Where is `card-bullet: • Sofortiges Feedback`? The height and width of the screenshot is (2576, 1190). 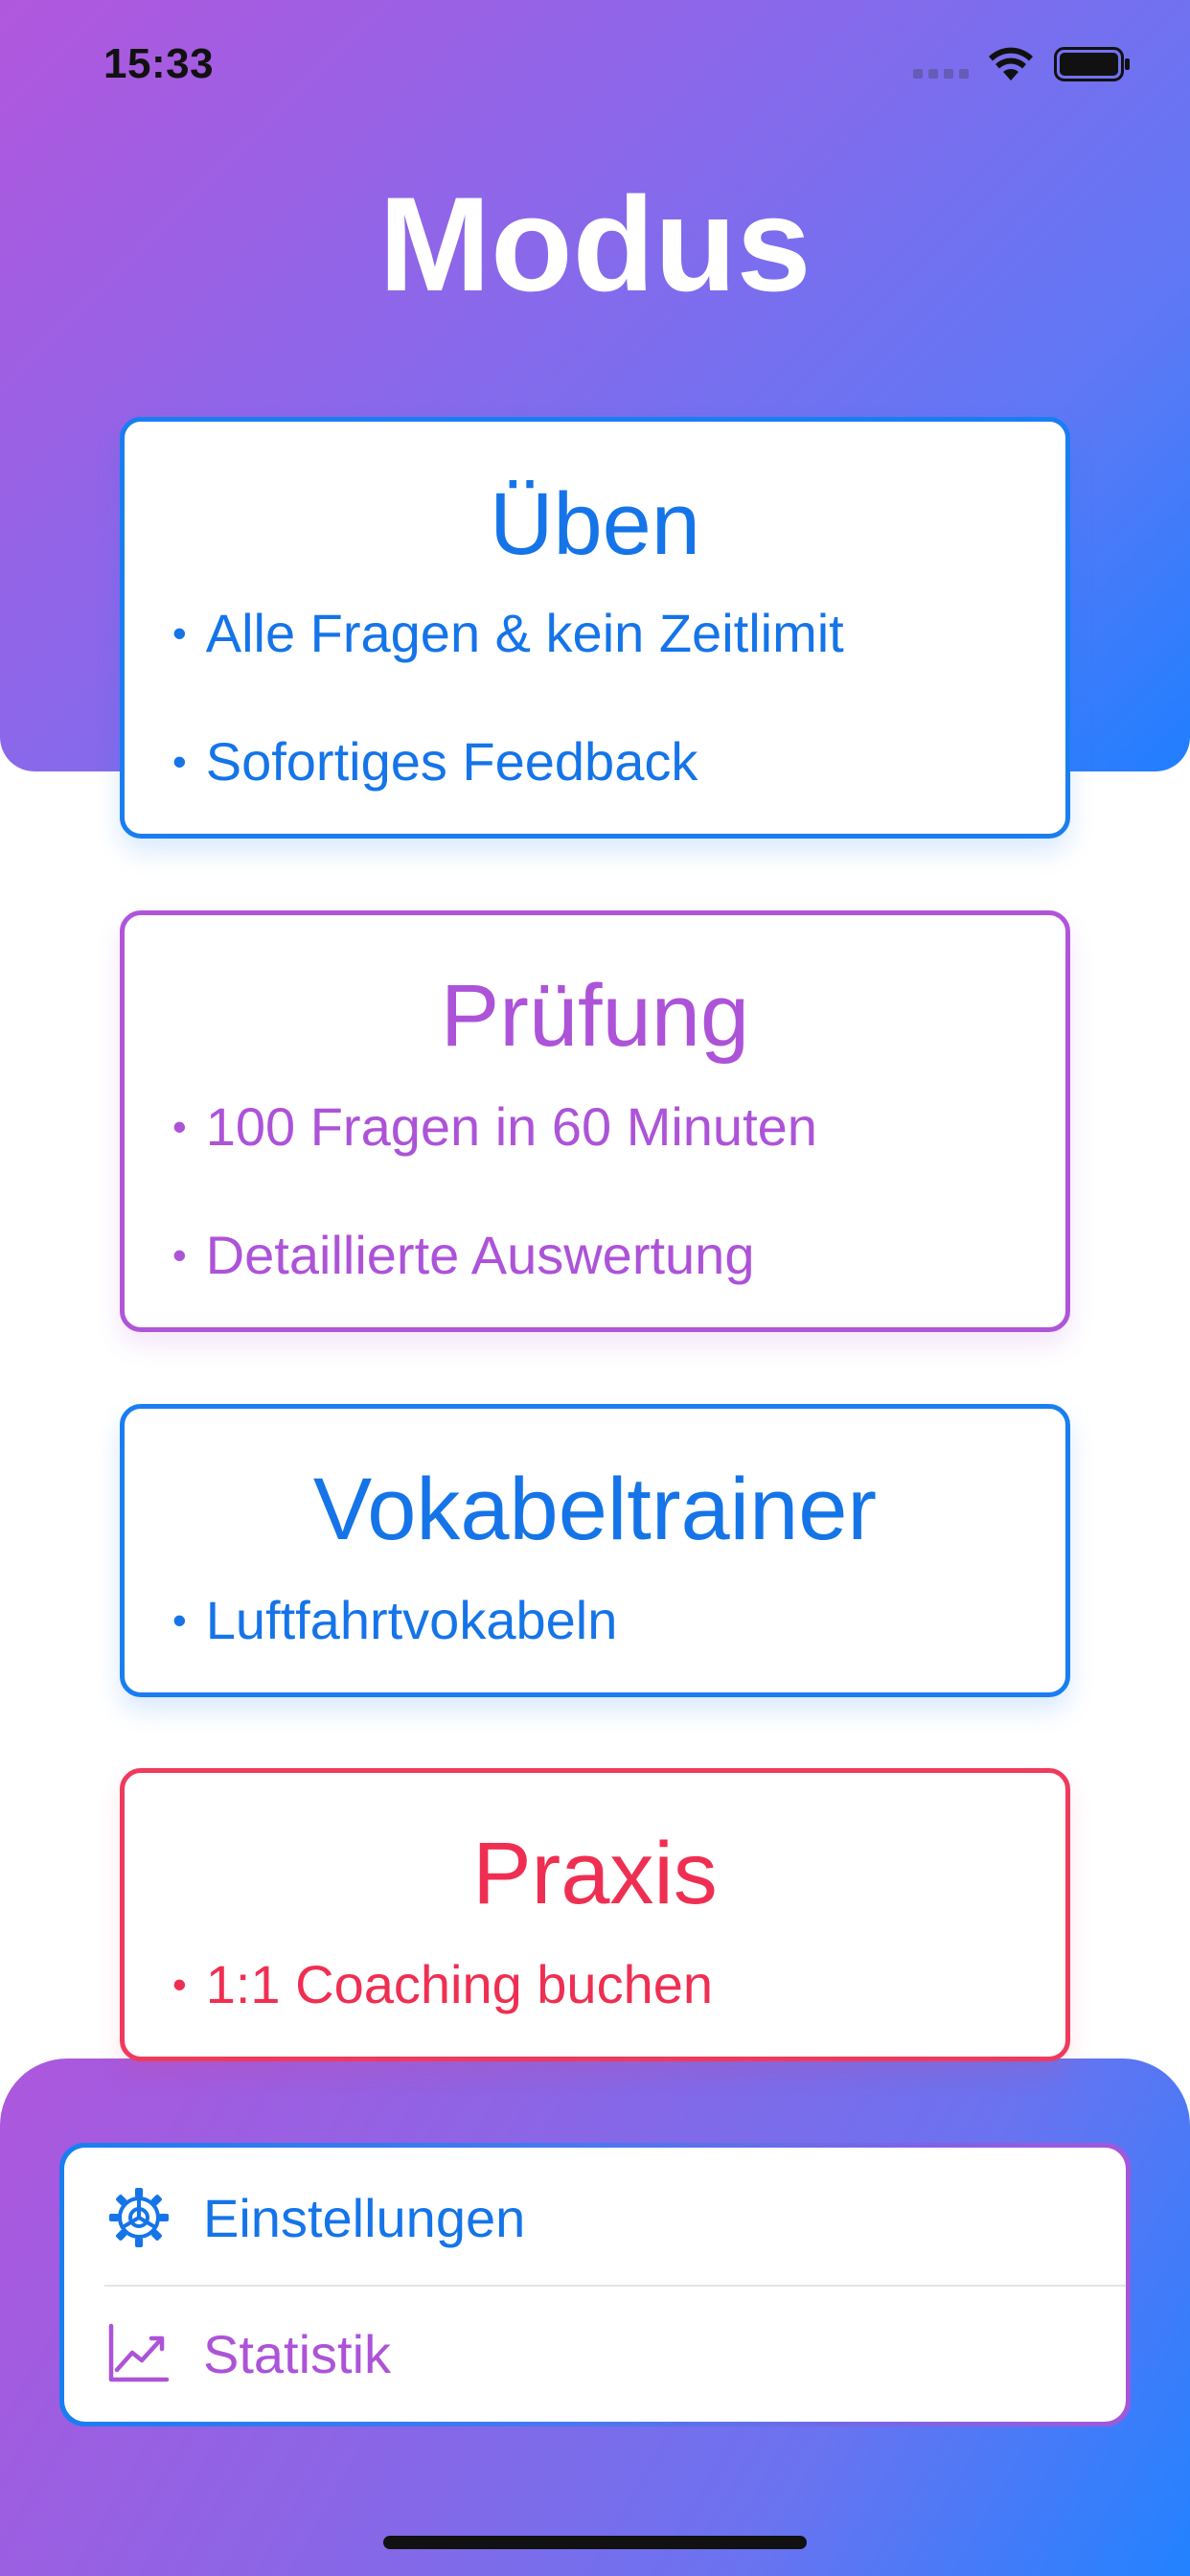
card-bullet: • Sofortiges Feedback is located at coordinates (435, 763).